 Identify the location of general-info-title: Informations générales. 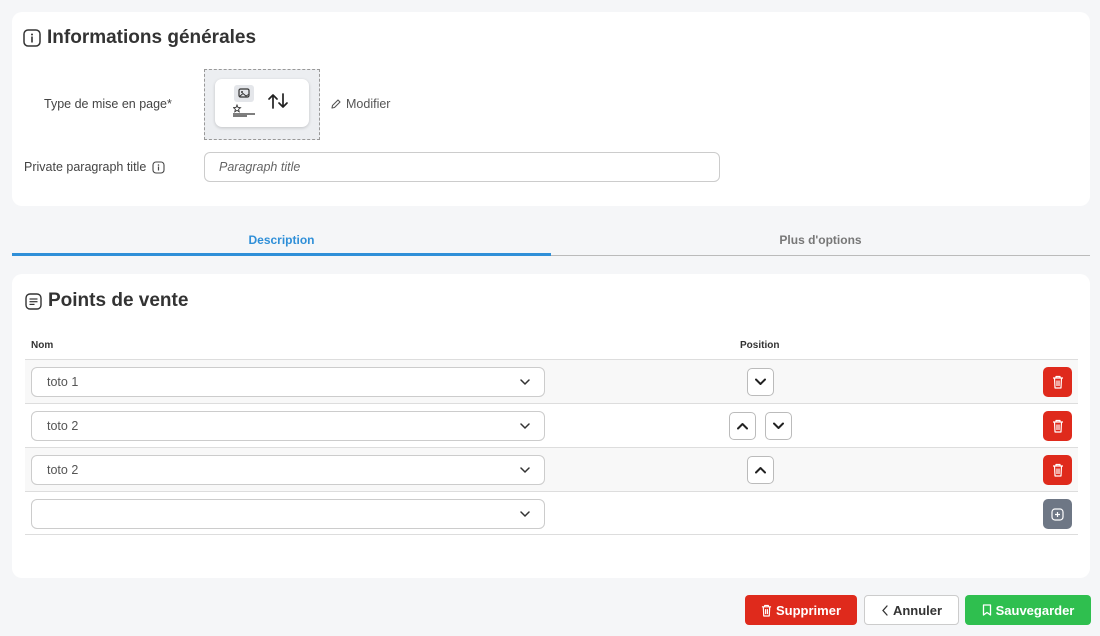
(139, 38).